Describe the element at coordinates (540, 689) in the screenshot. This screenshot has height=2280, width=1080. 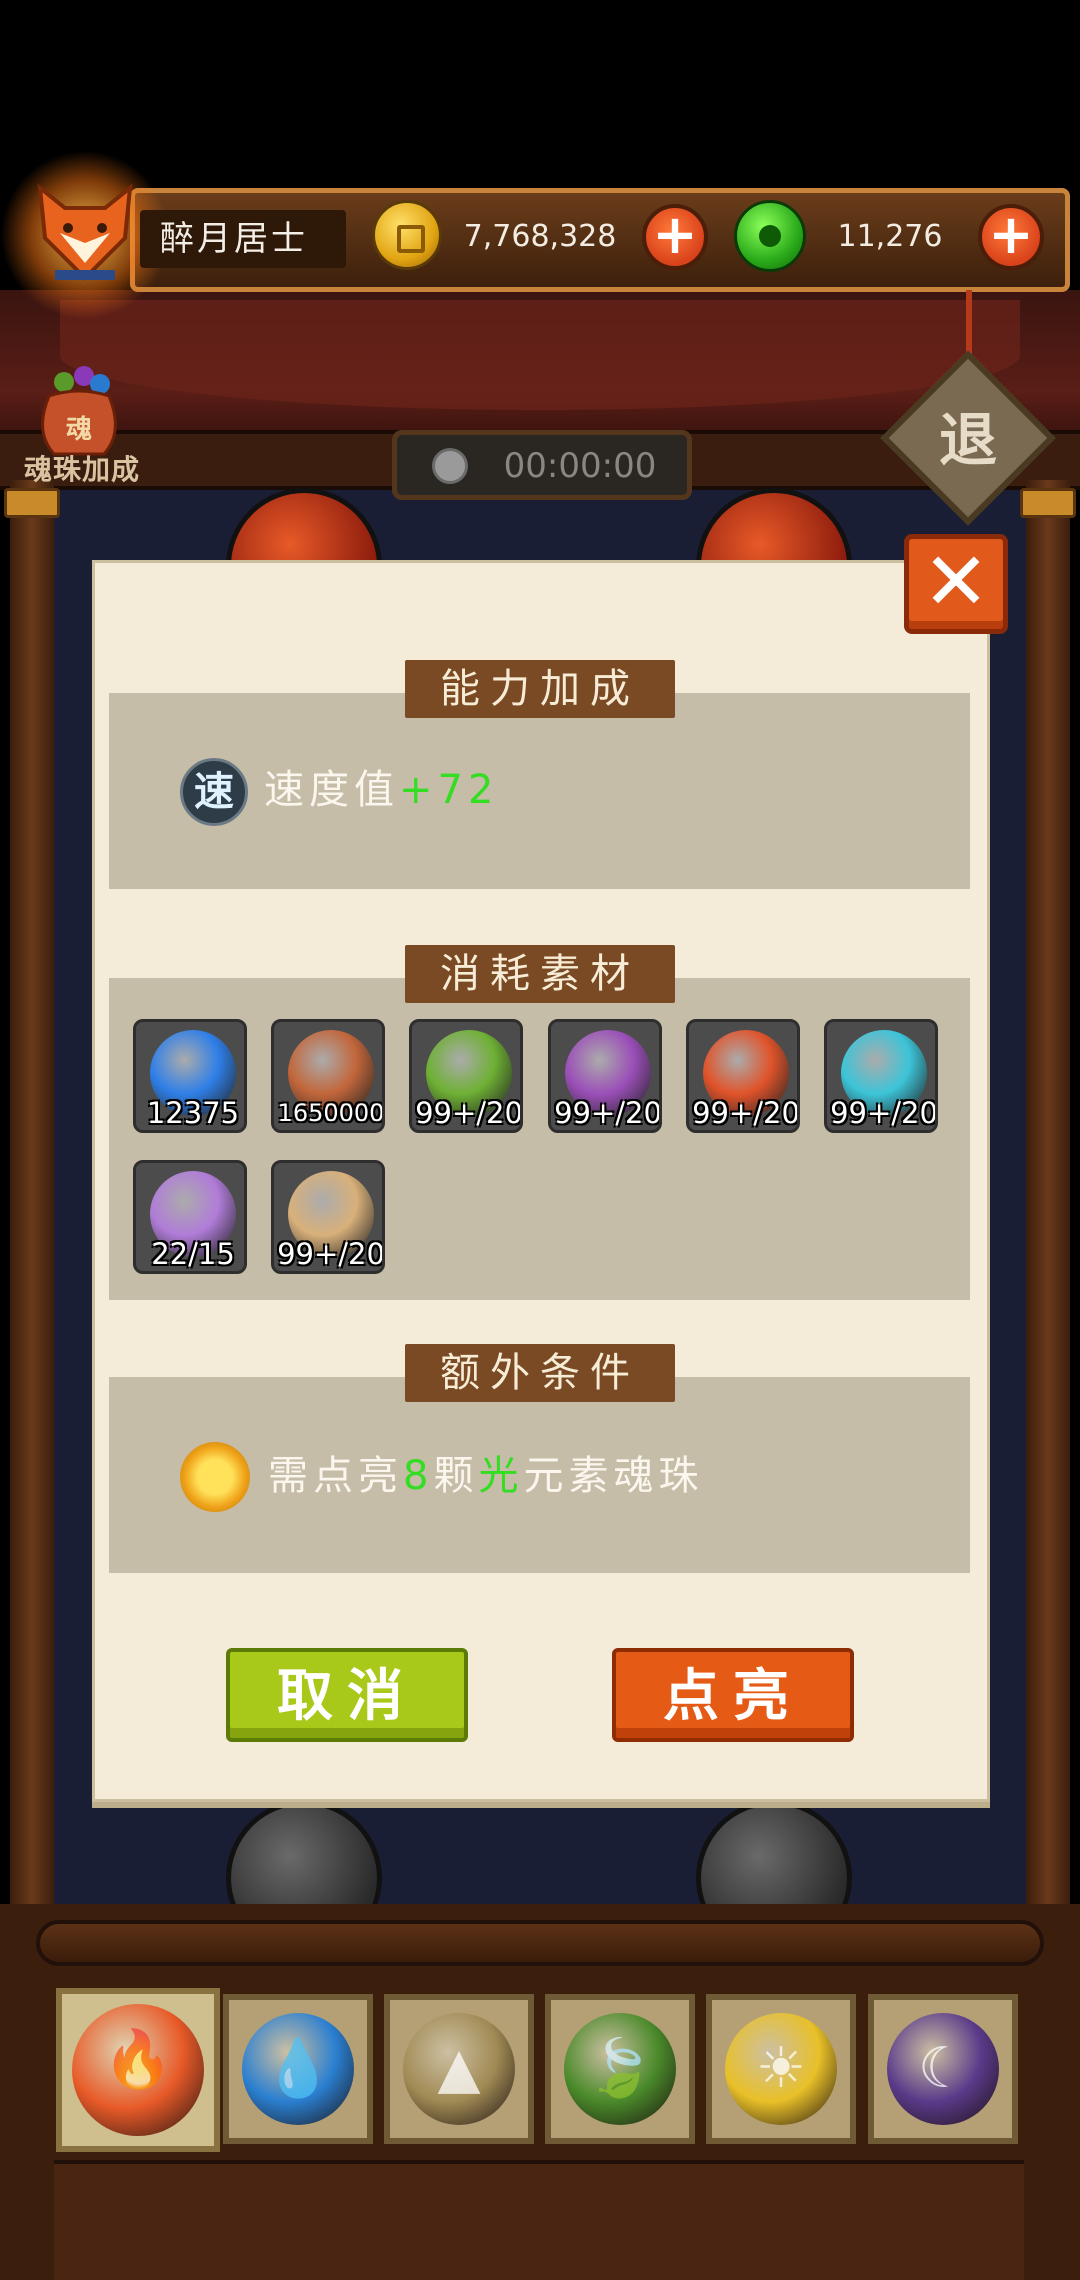
I see `ability-title: 能力加成` at that location.